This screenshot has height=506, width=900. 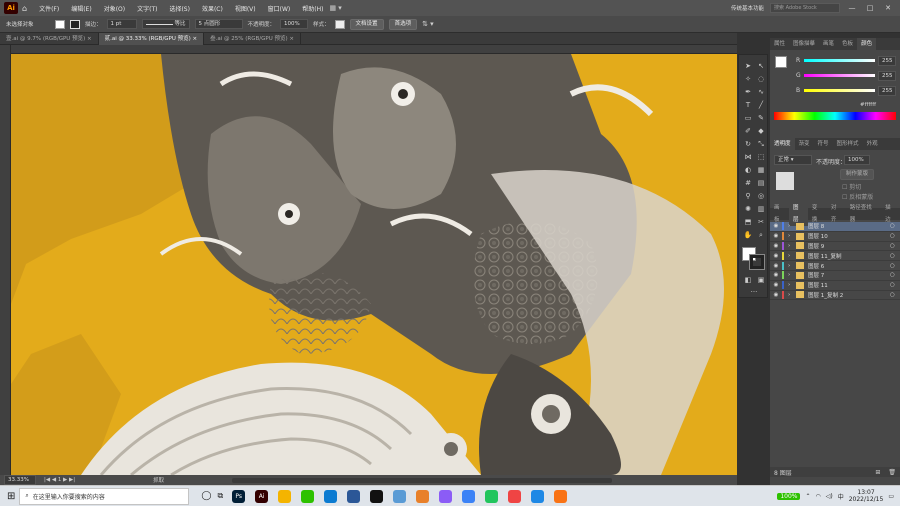 I want to click on document-setup-button: 文档设置, so click(x=366, y=24).